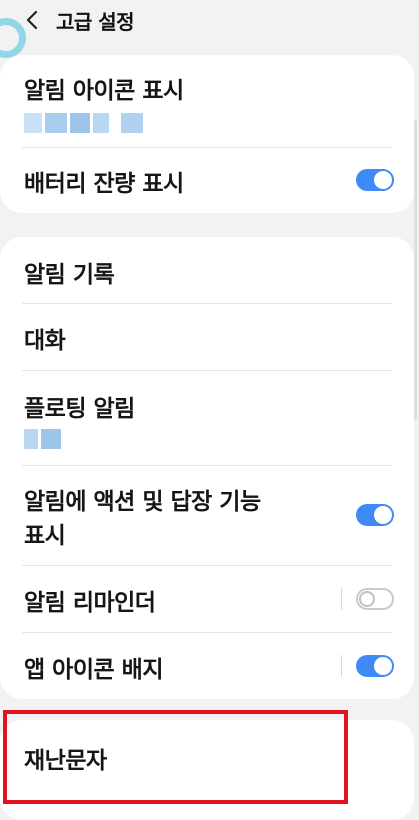 Image resolution: width=419 pixels, height=820 pixels. I want to click on scrollbar, so click(415, 270).